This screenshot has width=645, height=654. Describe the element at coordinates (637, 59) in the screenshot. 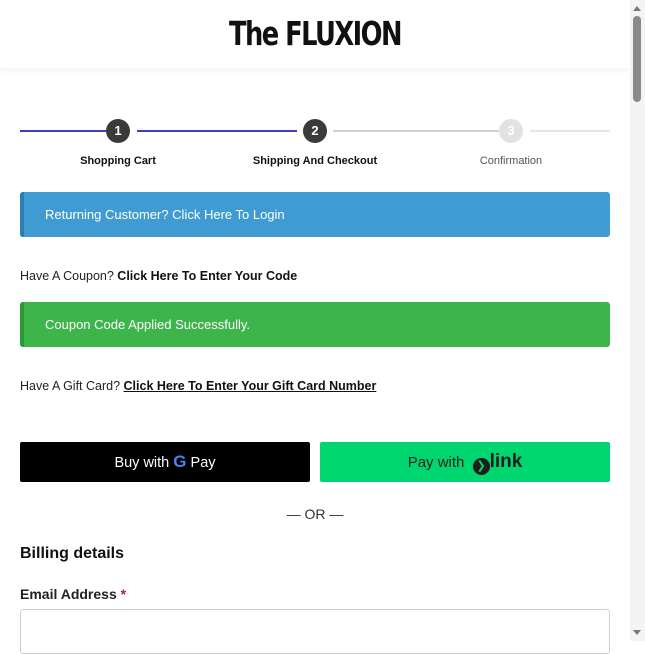

I see `scrollbar-thumb` at that location.